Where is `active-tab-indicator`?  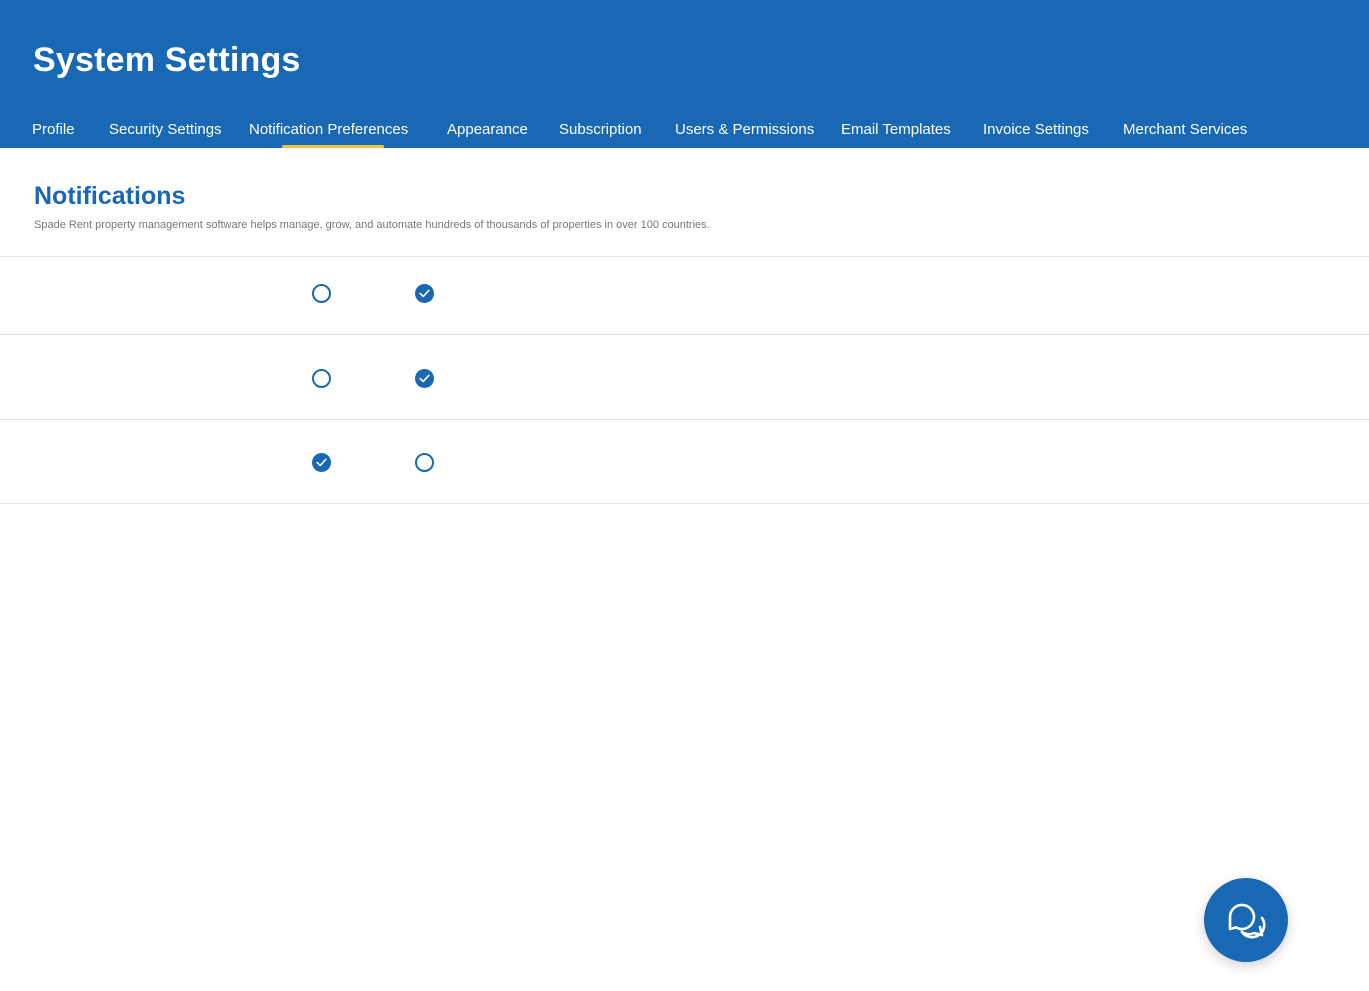
active-tab-indicator is located at coordinates (333, 146).